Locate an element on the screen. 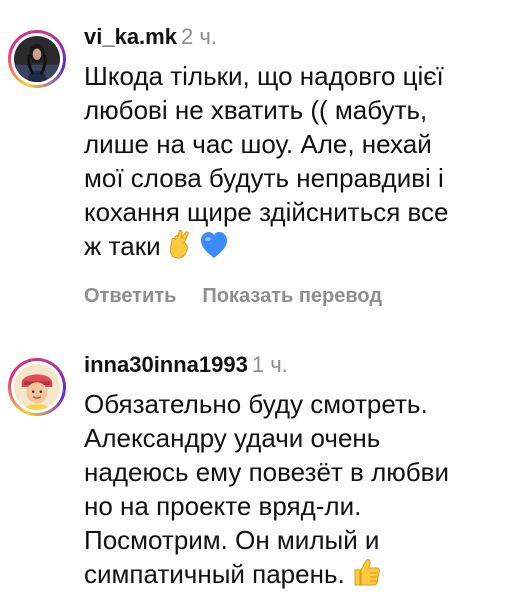 This screenshot has width=526, height=600. comment-actions: Ответить Показать перевод is located at coordinates (300, 296).